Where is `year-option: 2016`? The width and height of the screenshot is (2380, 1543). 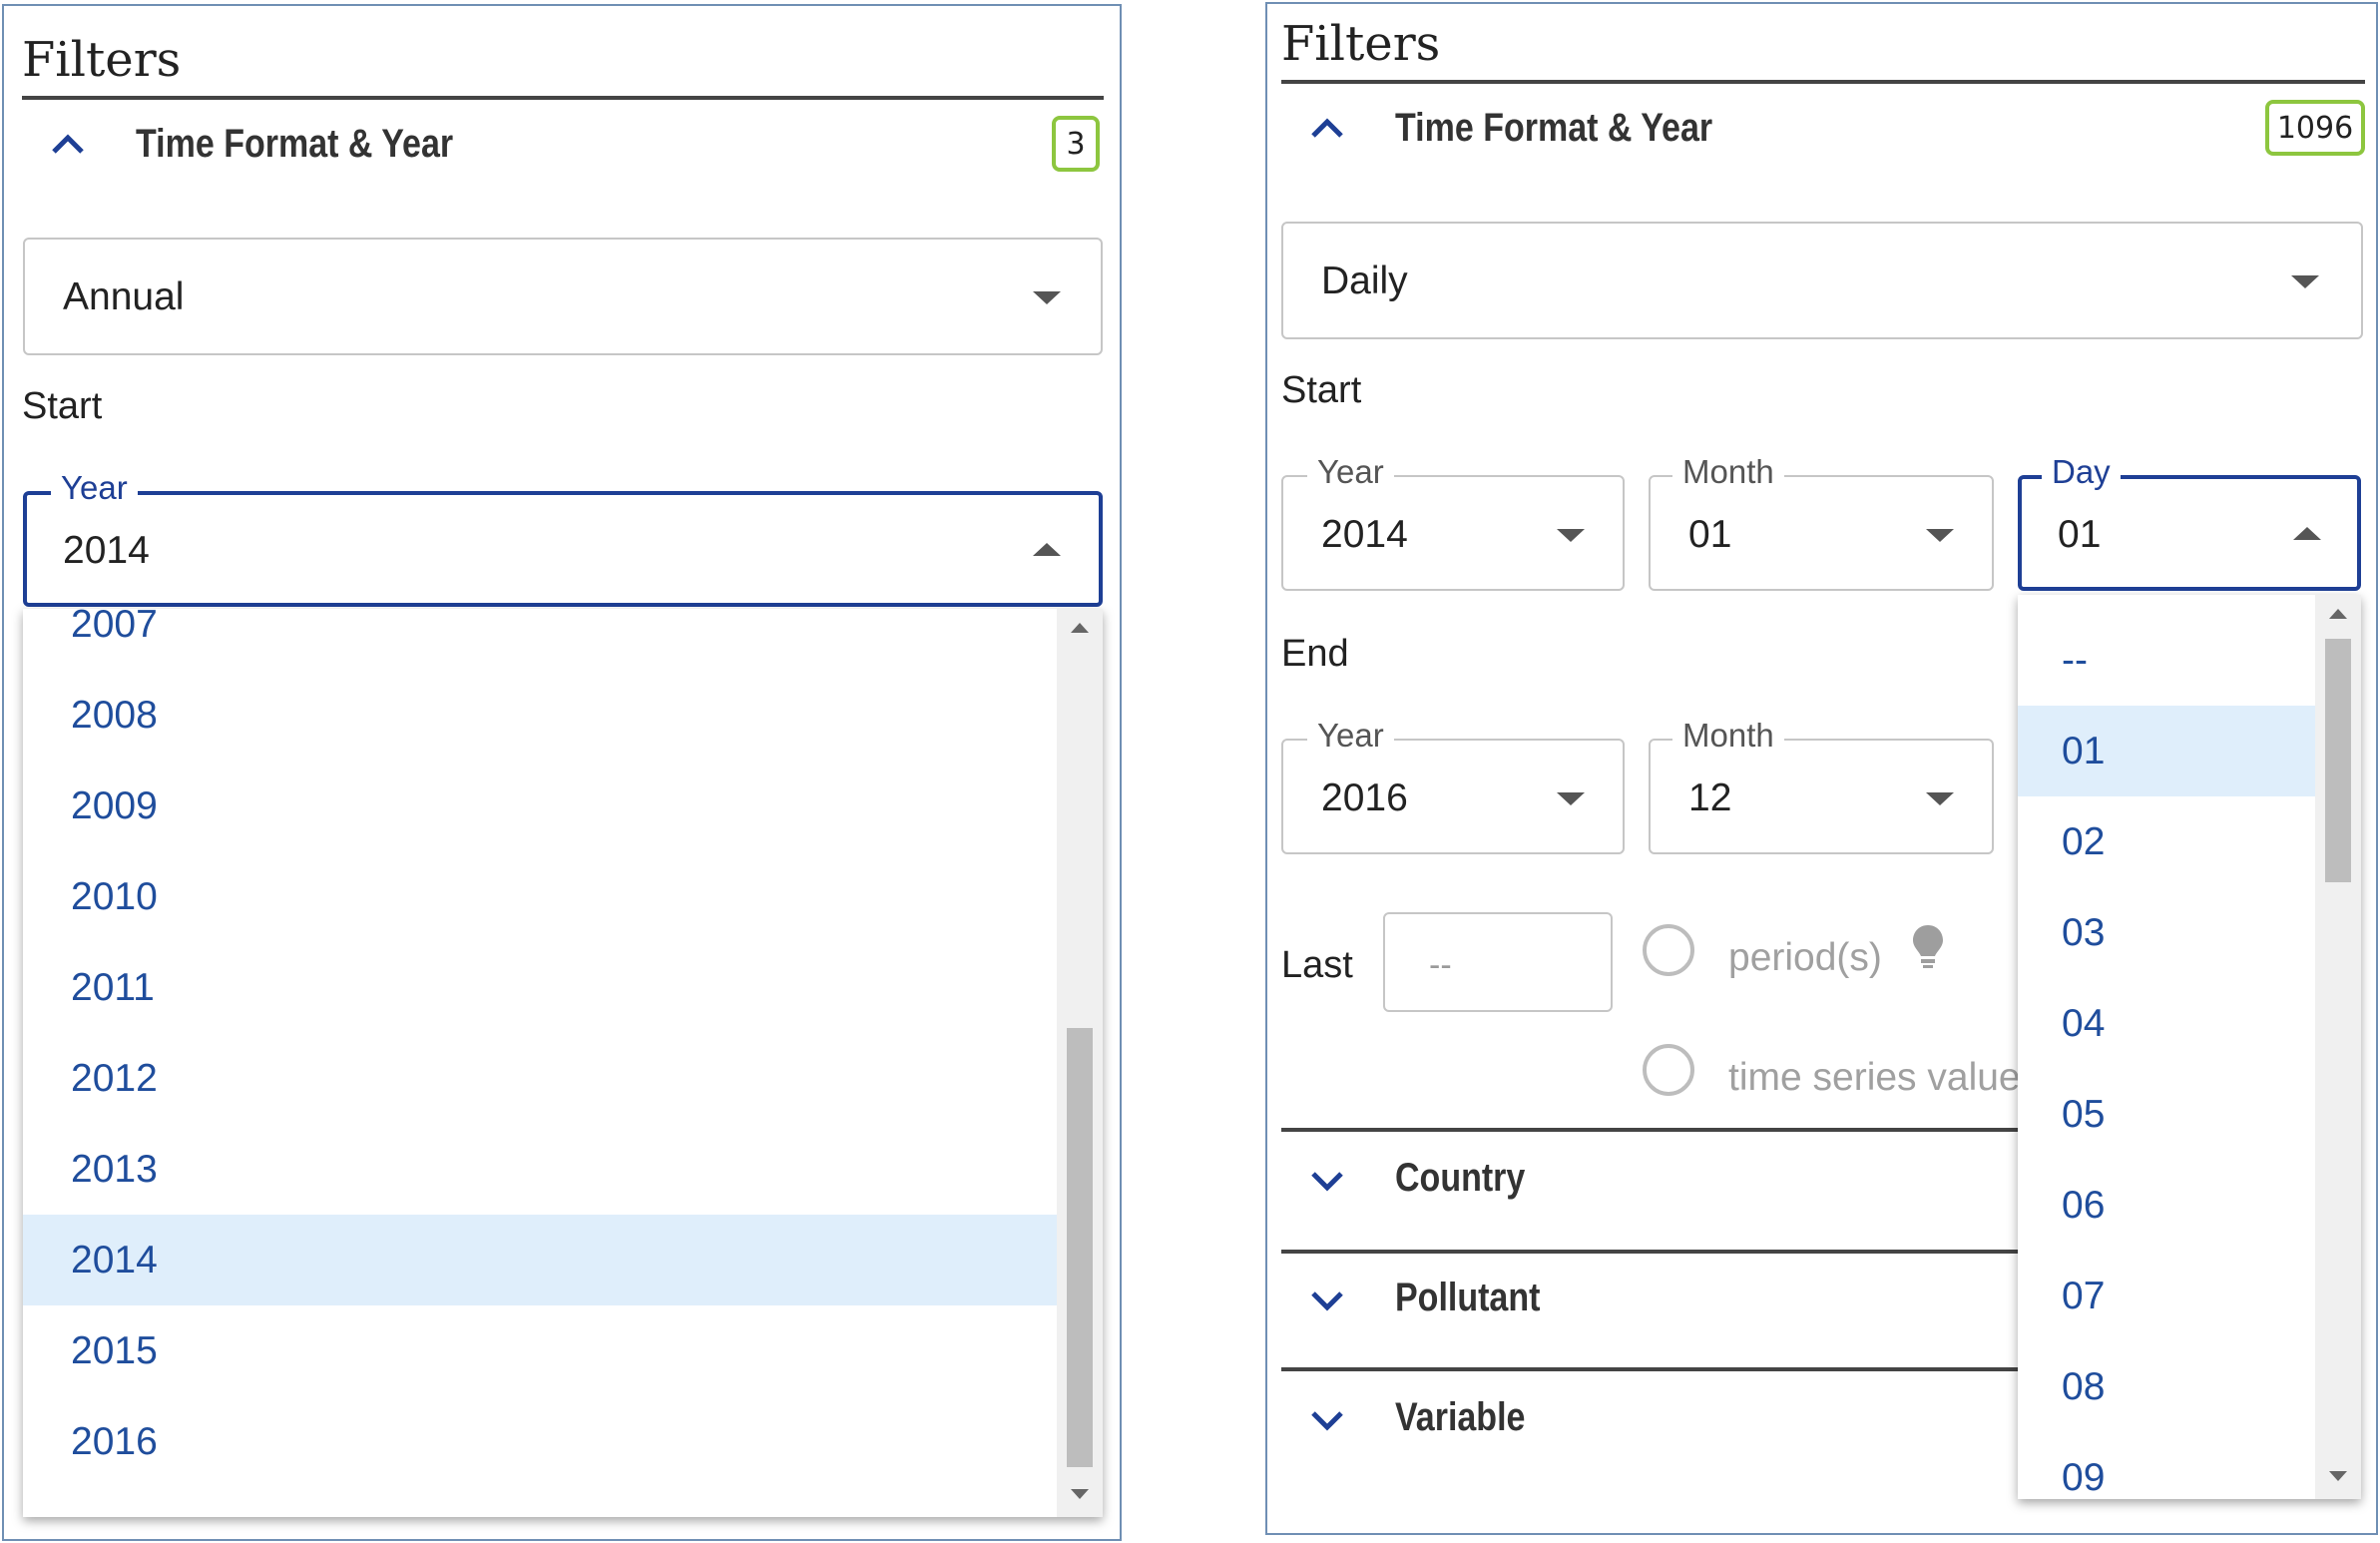
year-option: 2016 is located at coordinates (540, 1442).